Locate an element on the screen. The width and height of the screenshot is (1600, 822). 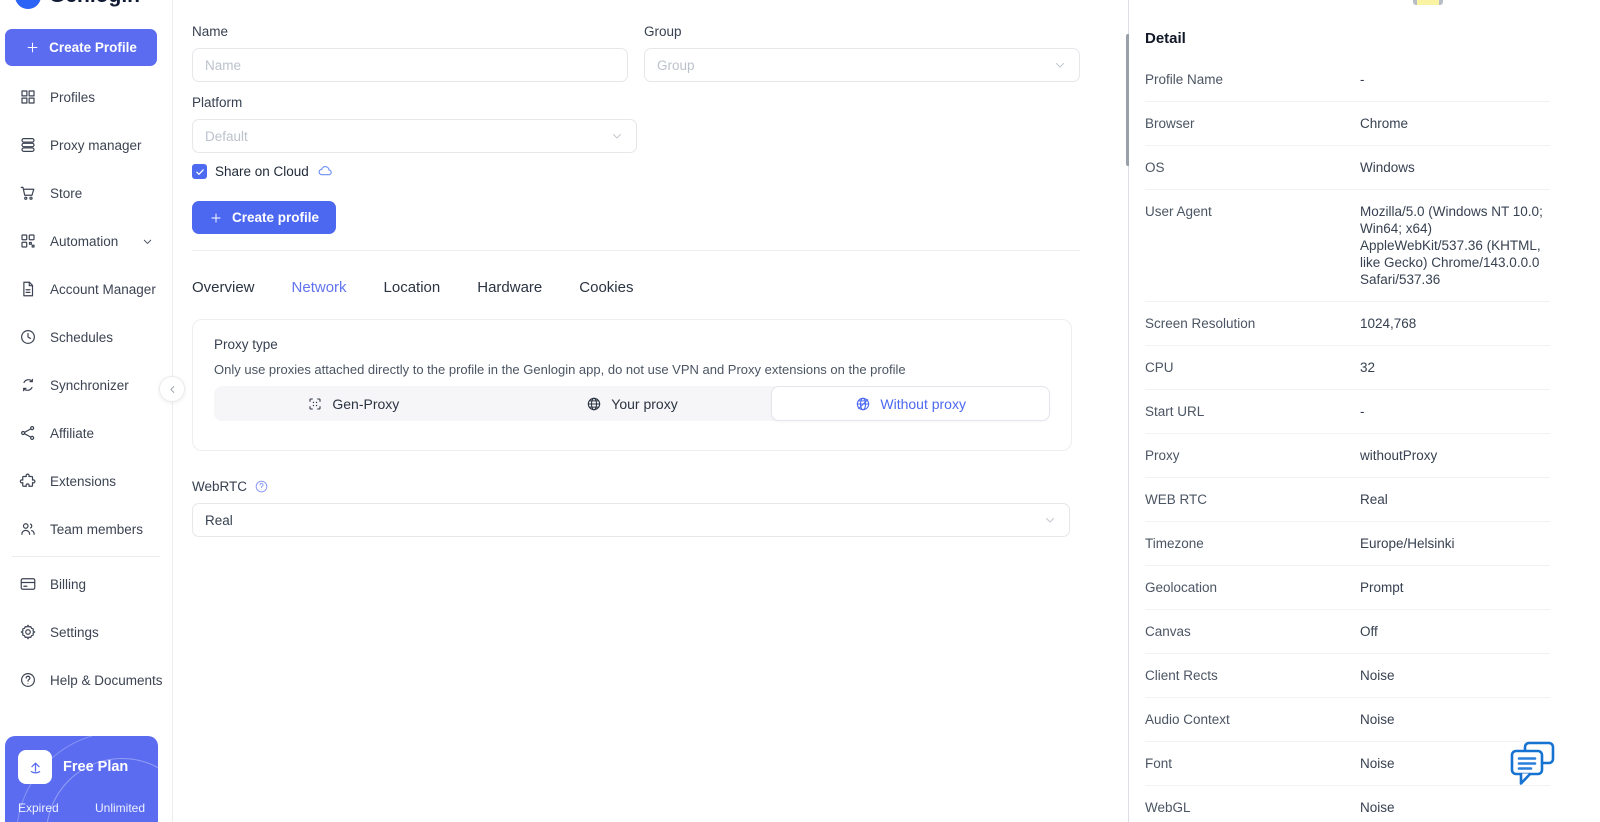
detail-row-browser: Browser Chrome is located at coordinates (1347, 124).